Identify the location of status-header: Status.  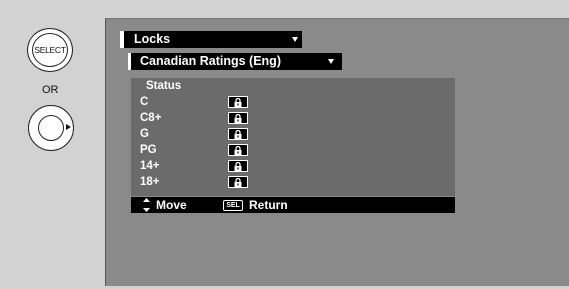
(164, 86).